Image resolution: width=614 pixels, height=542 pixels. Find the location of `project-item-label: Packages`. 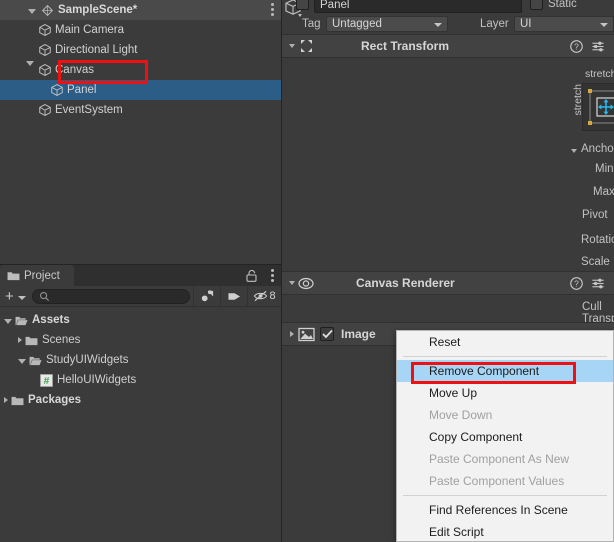

project-item-label: Packages is located at coordinates (55, 400).